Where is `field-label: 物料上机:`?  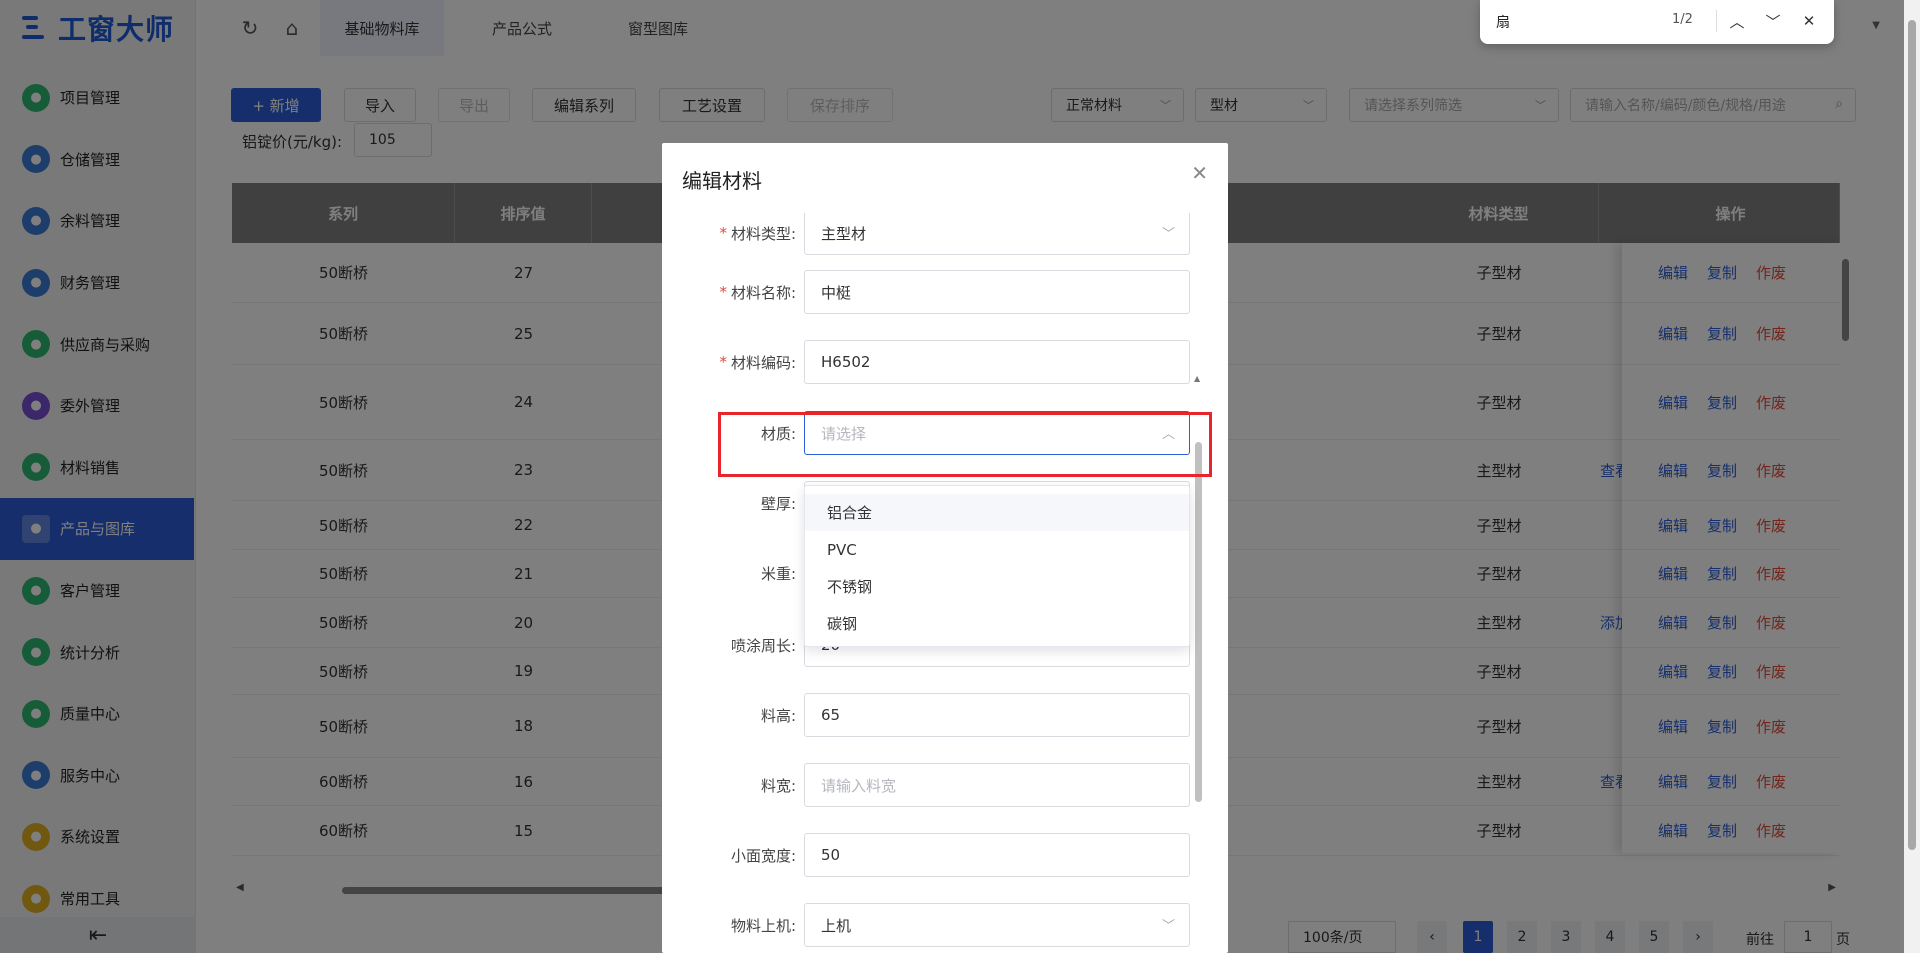 field-label: 物料上机: is located at coordinates (763, 925).